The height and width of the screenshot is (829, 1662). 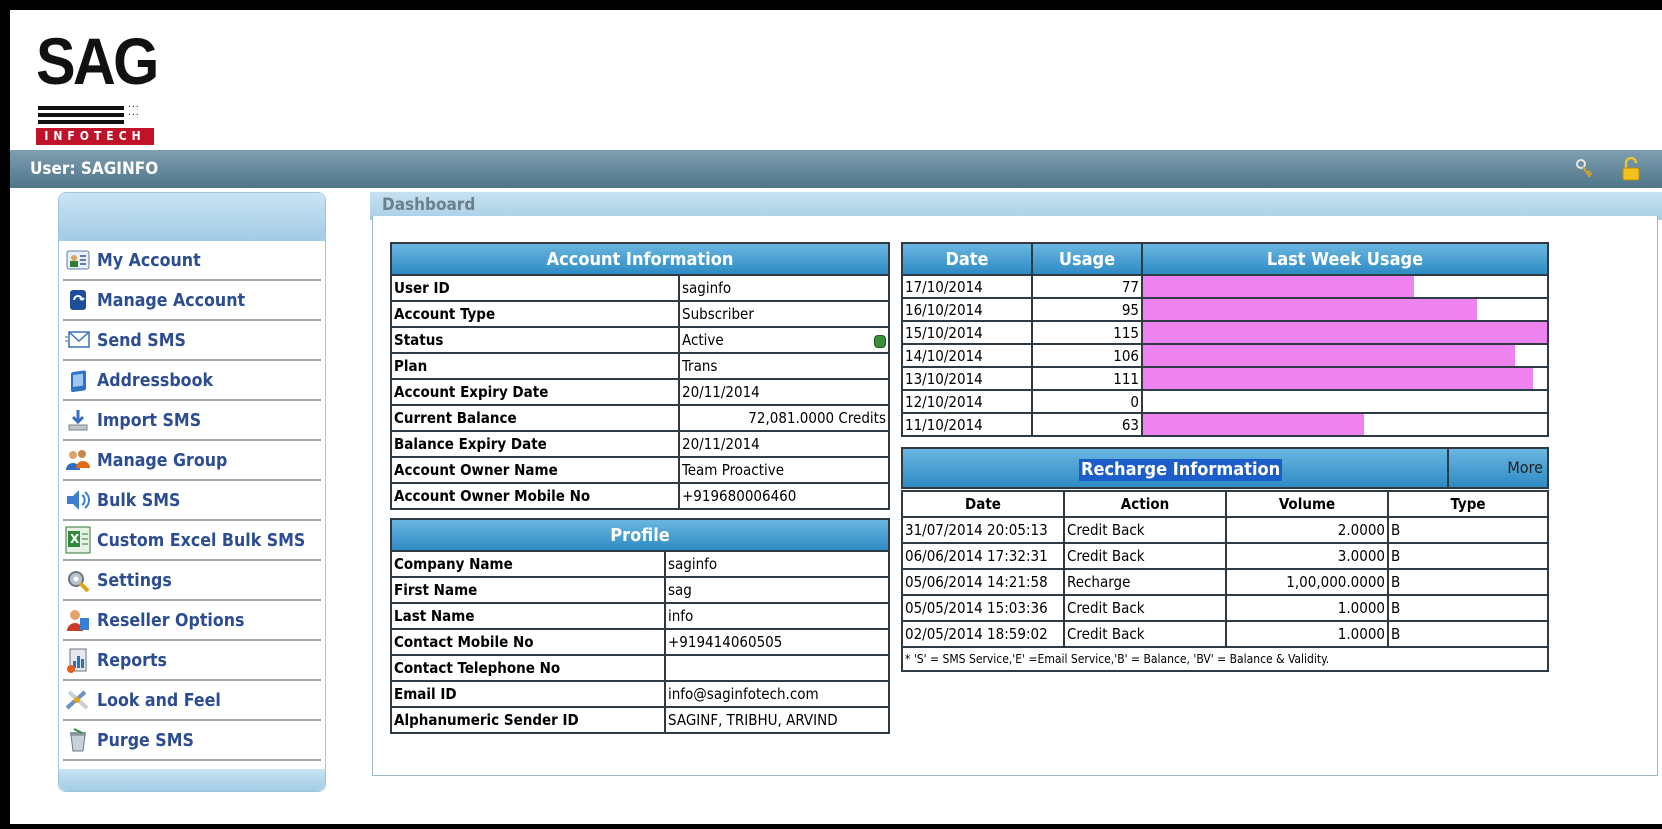 I want to click on table-row: 16/10/2014 95, so click(x=1225, y=309).